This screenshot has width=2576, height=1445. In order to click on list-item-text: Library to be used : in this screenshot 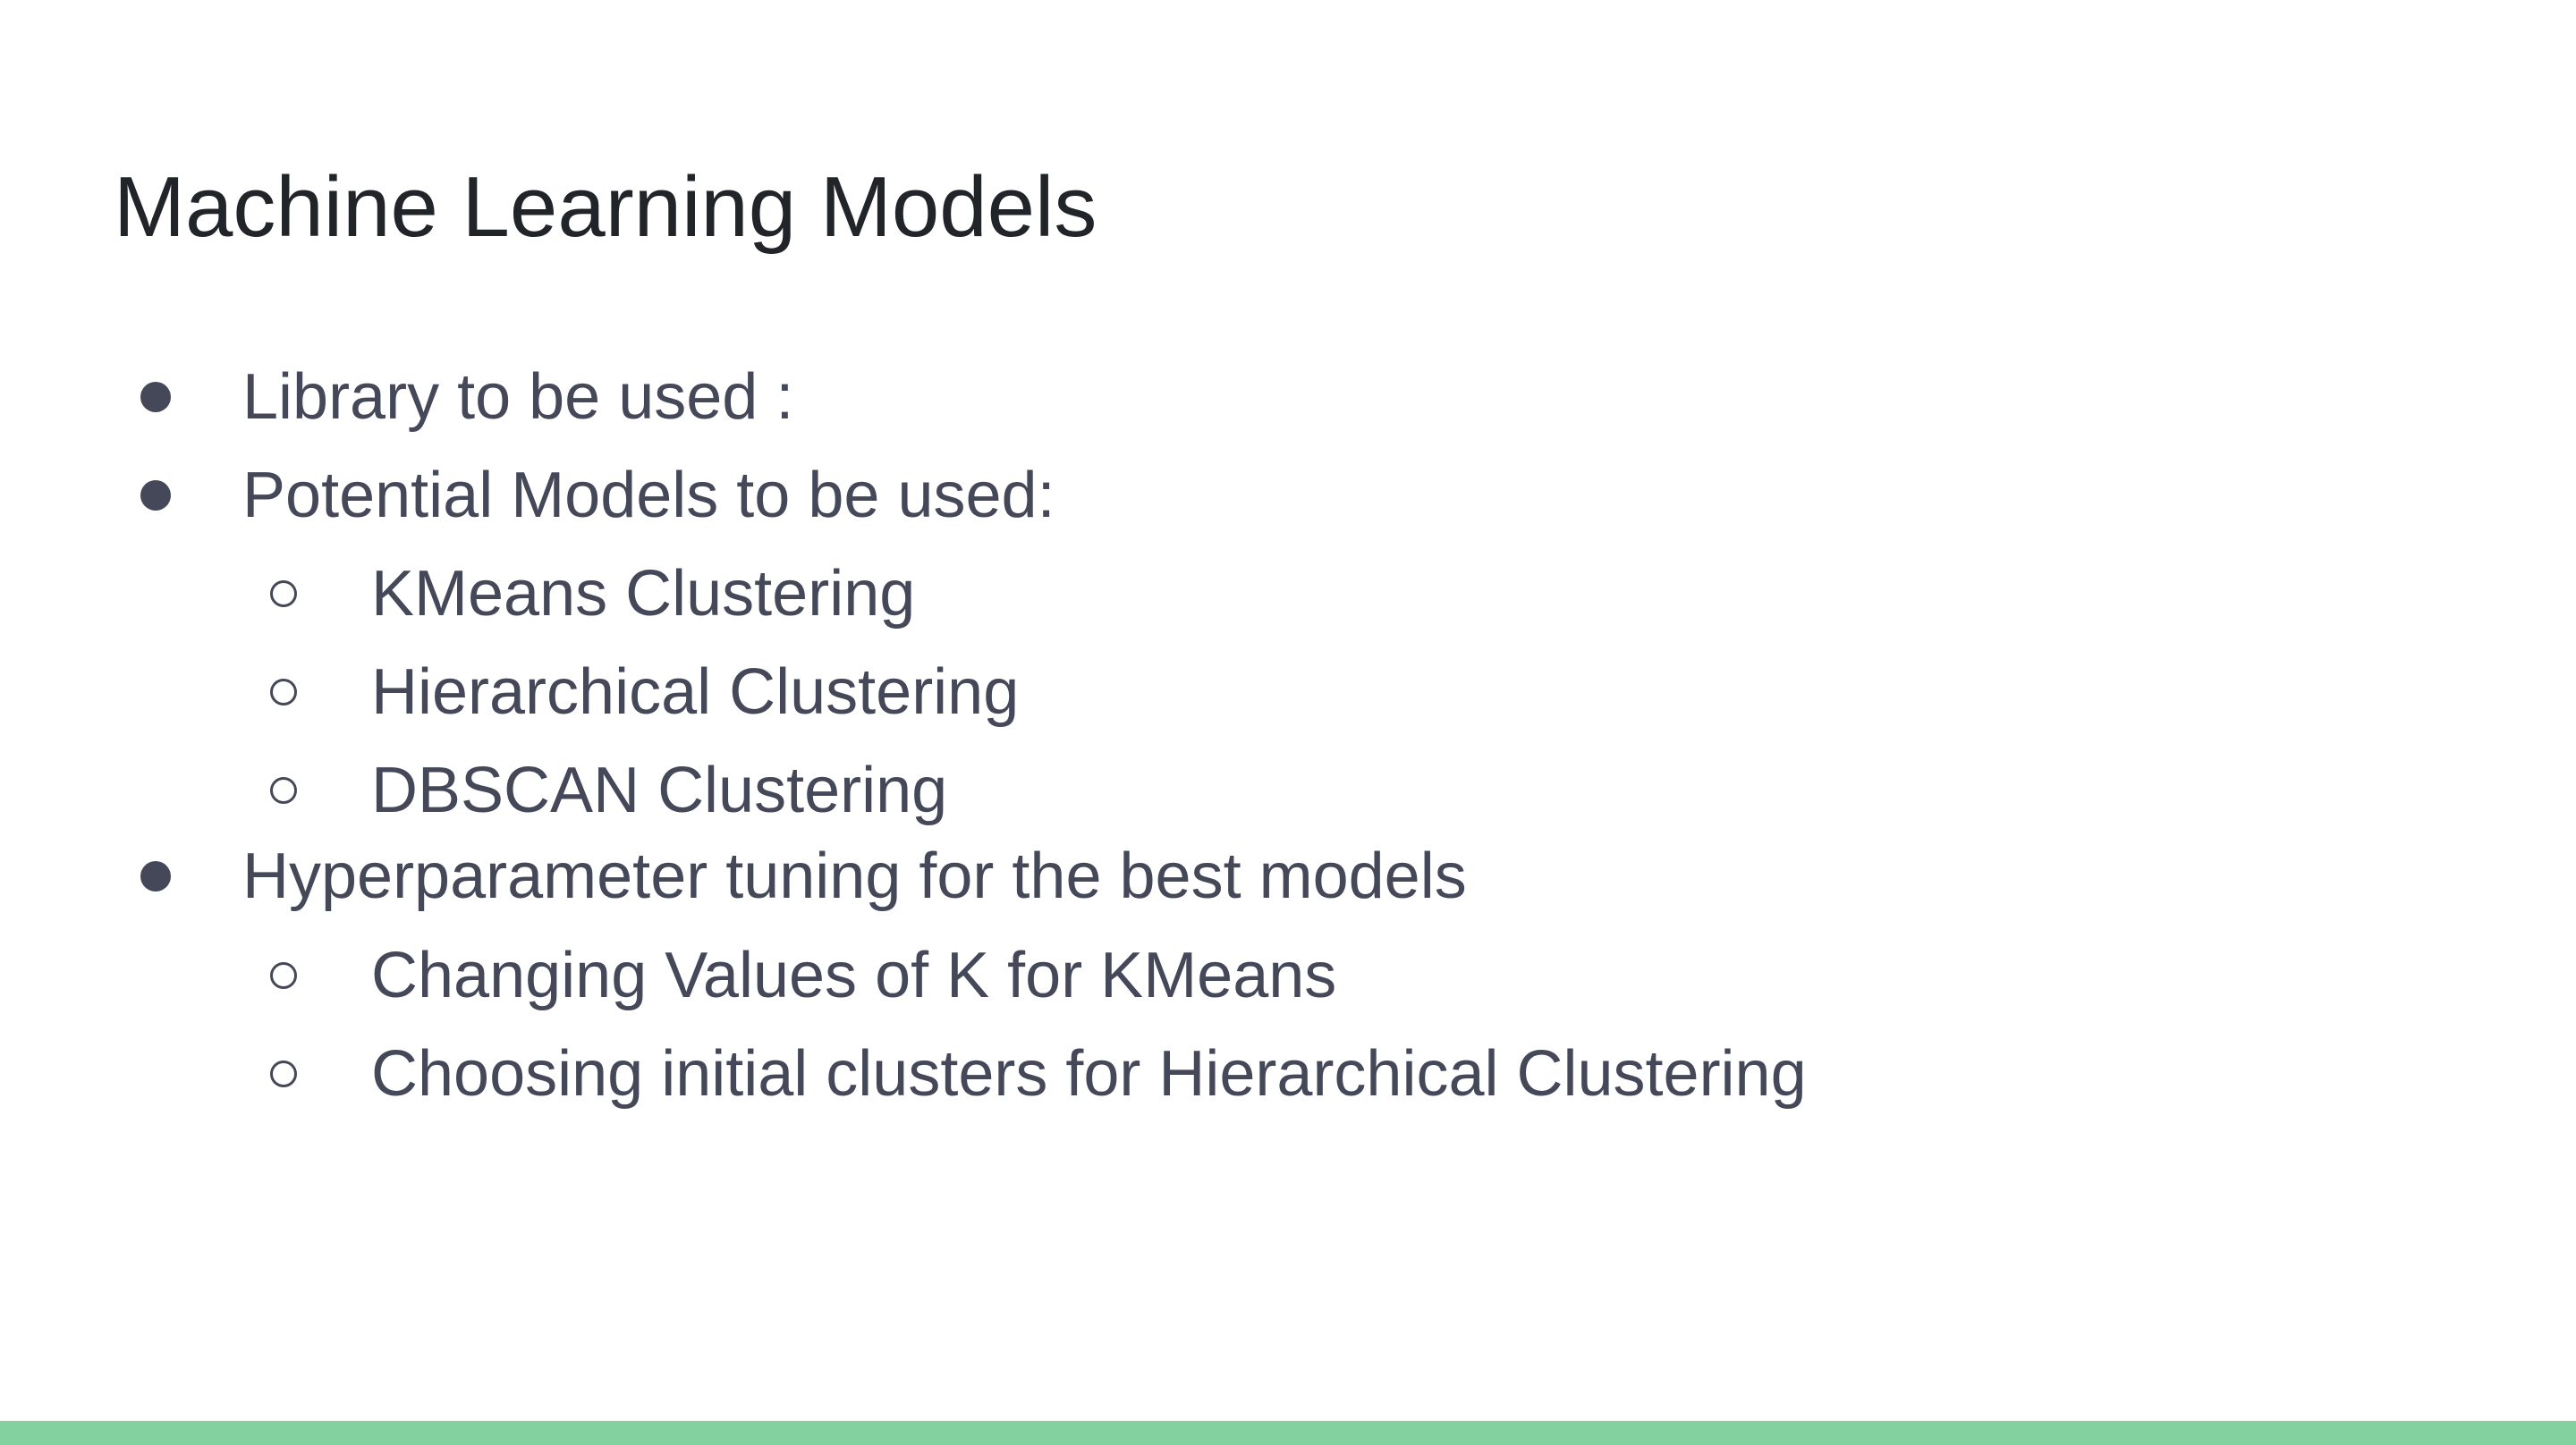, I will do `click(518, 397)`.